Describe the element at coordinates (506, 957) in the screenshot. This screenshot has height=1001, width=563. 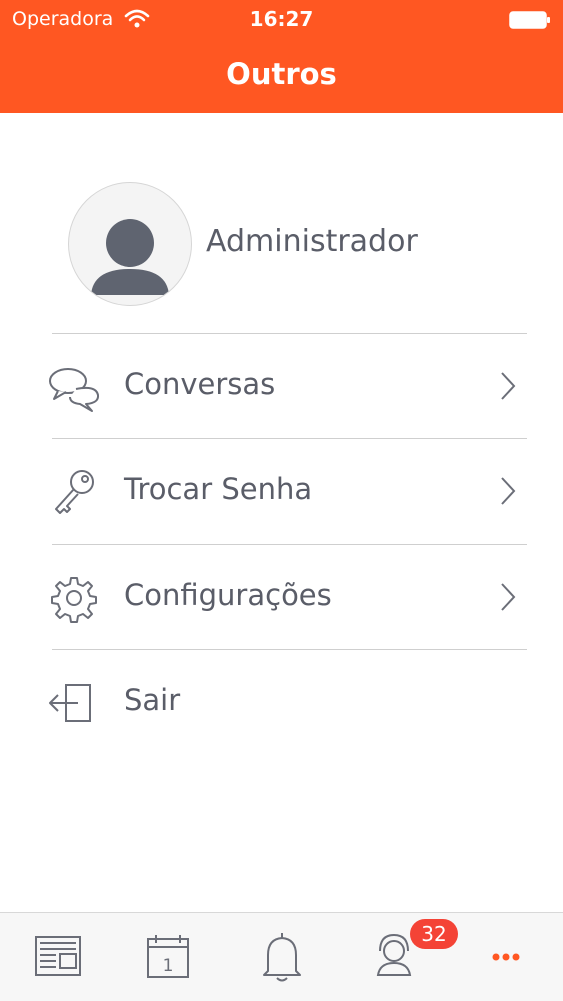
I see `more-icon` at that location.